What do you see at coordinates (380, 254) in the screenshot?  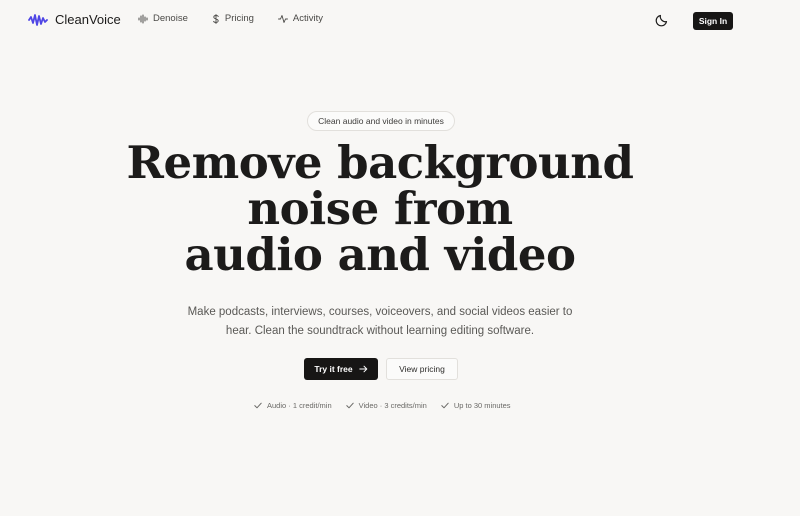 I see `headline-line: audio and video` at bounding box center [380, 254].